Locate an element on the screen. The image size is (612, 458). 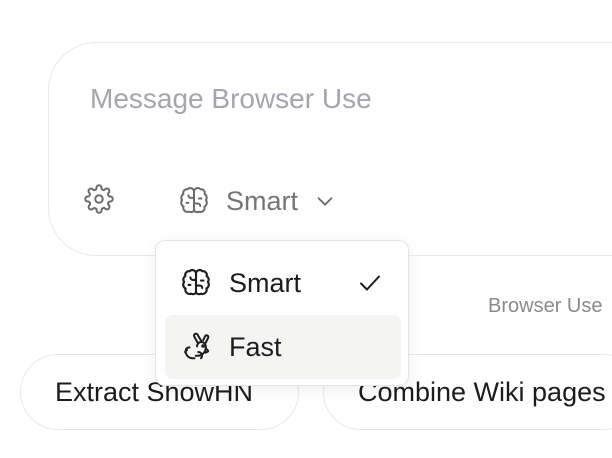
gear-icon is located at coordinates (99, 201).